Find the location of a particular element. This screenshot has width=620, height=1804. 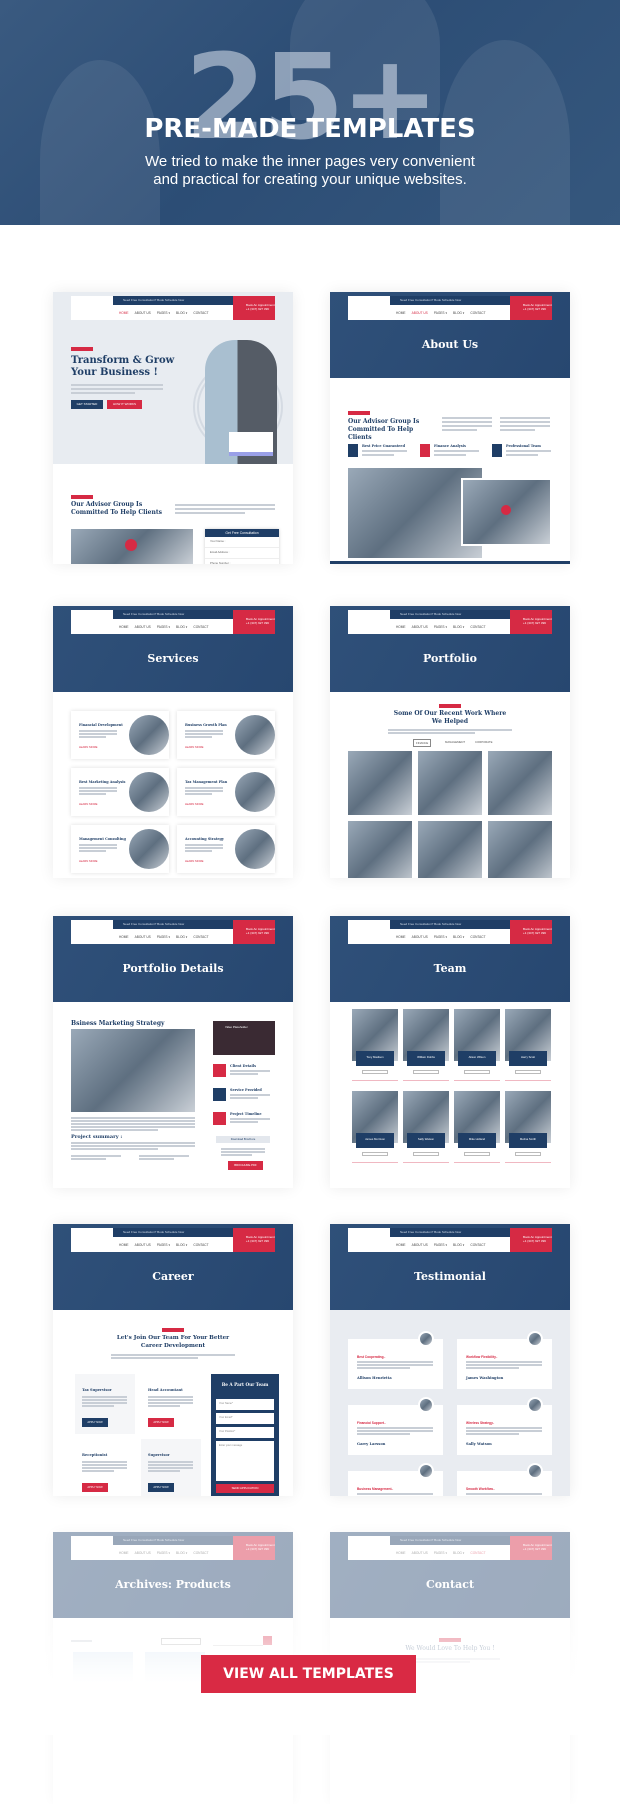

form-field: Email Address : is located at coordinates (242, 553).